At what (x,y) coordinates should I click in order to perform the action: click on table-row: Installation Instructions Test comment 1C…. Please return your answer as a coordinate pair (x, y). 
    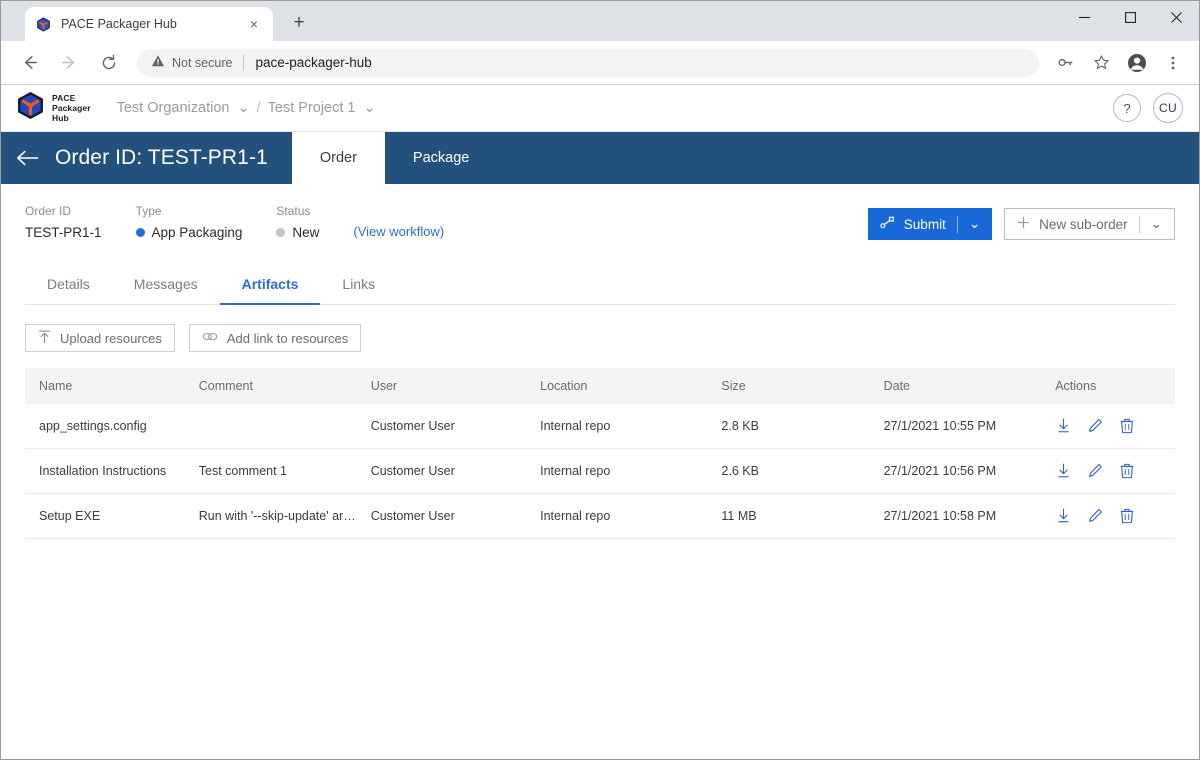
    Looking at the image, I should click on (600, 471).